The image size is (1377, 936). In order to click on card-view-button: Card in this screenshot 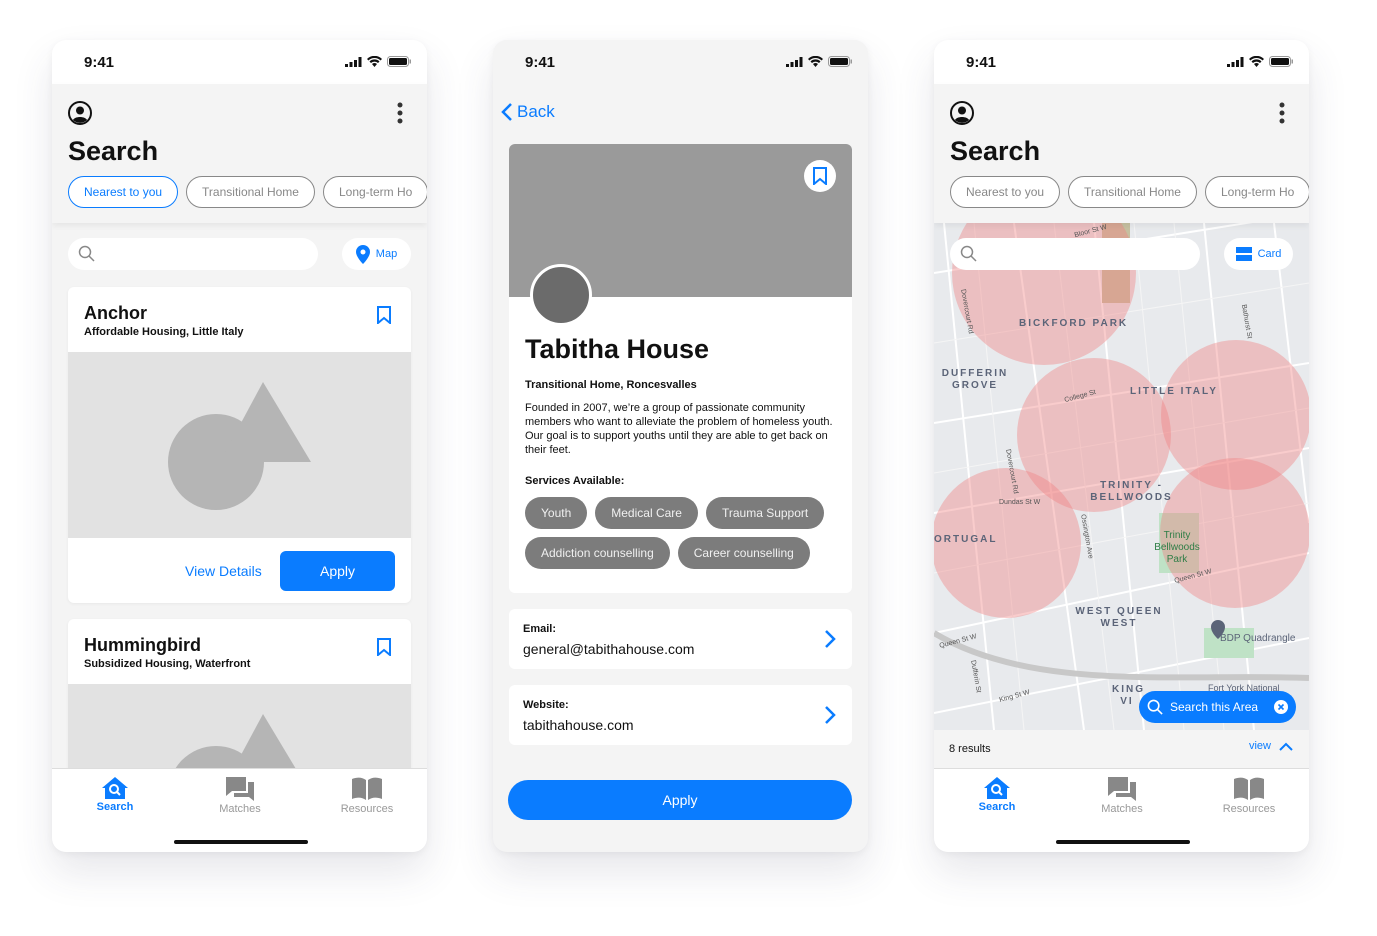, I will do `click(1258, 254)`.